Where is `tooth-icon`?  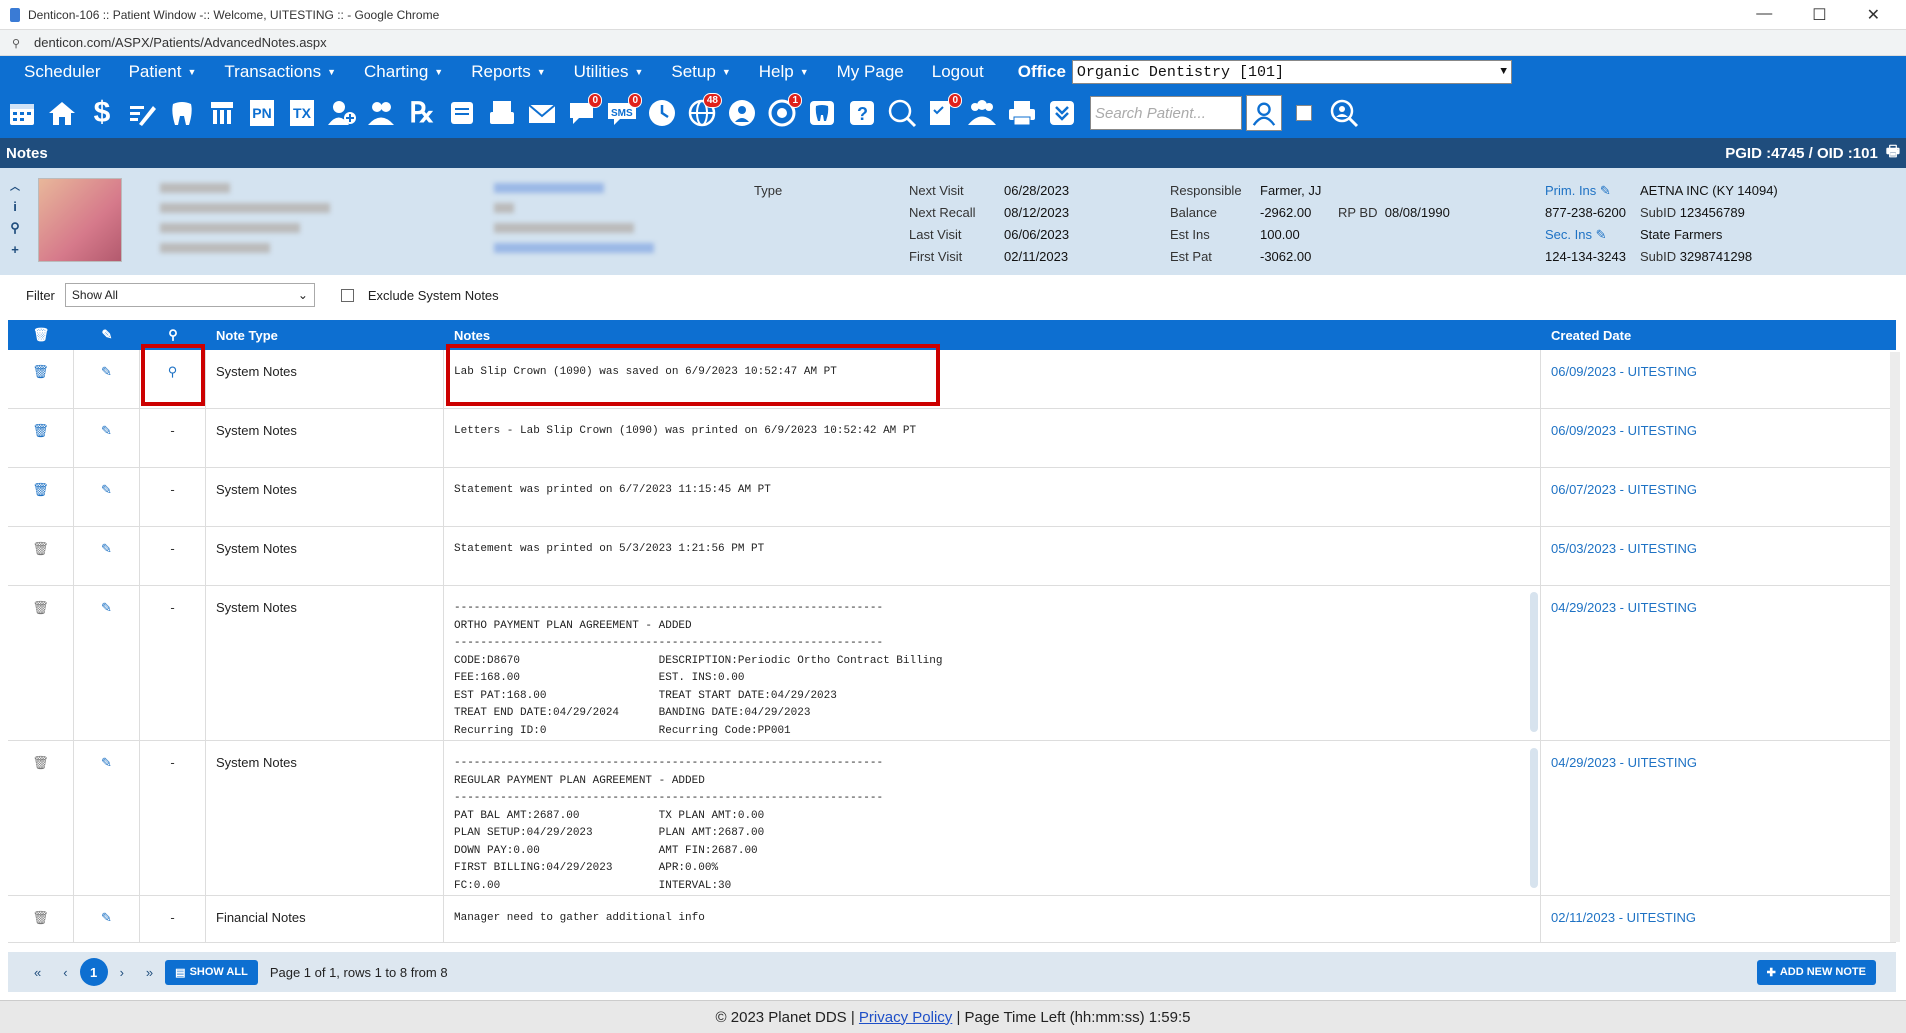
tooth-icon is located at coordinates (182, 113).